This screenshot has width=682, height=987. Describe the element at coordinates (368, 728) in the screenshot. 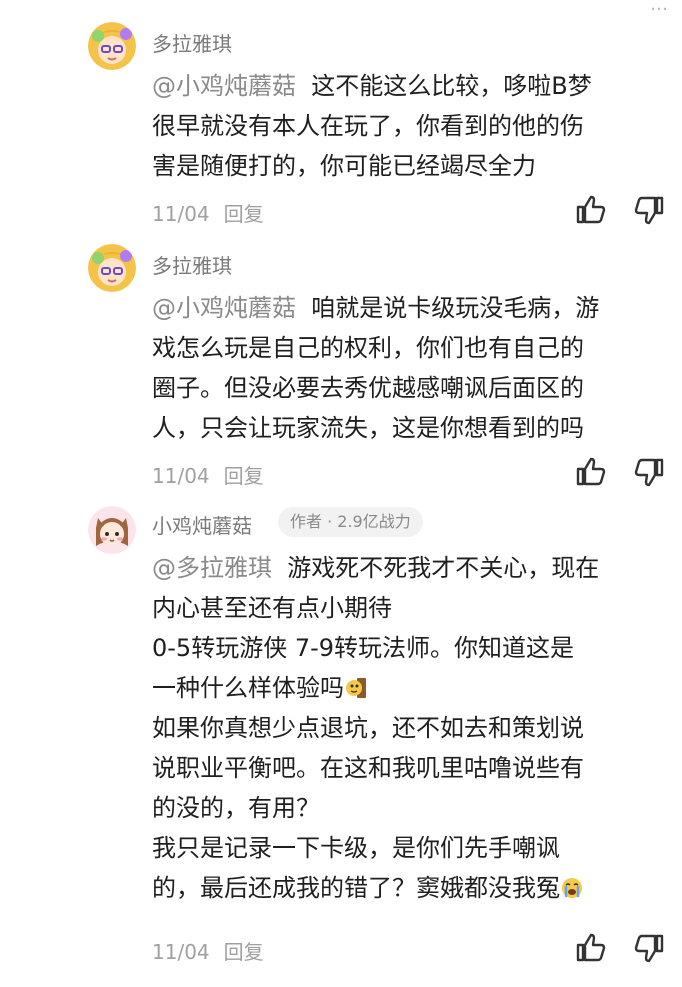

I see `comment-line: 如果你真想少点退坑，还不如去和策划说` at that location.